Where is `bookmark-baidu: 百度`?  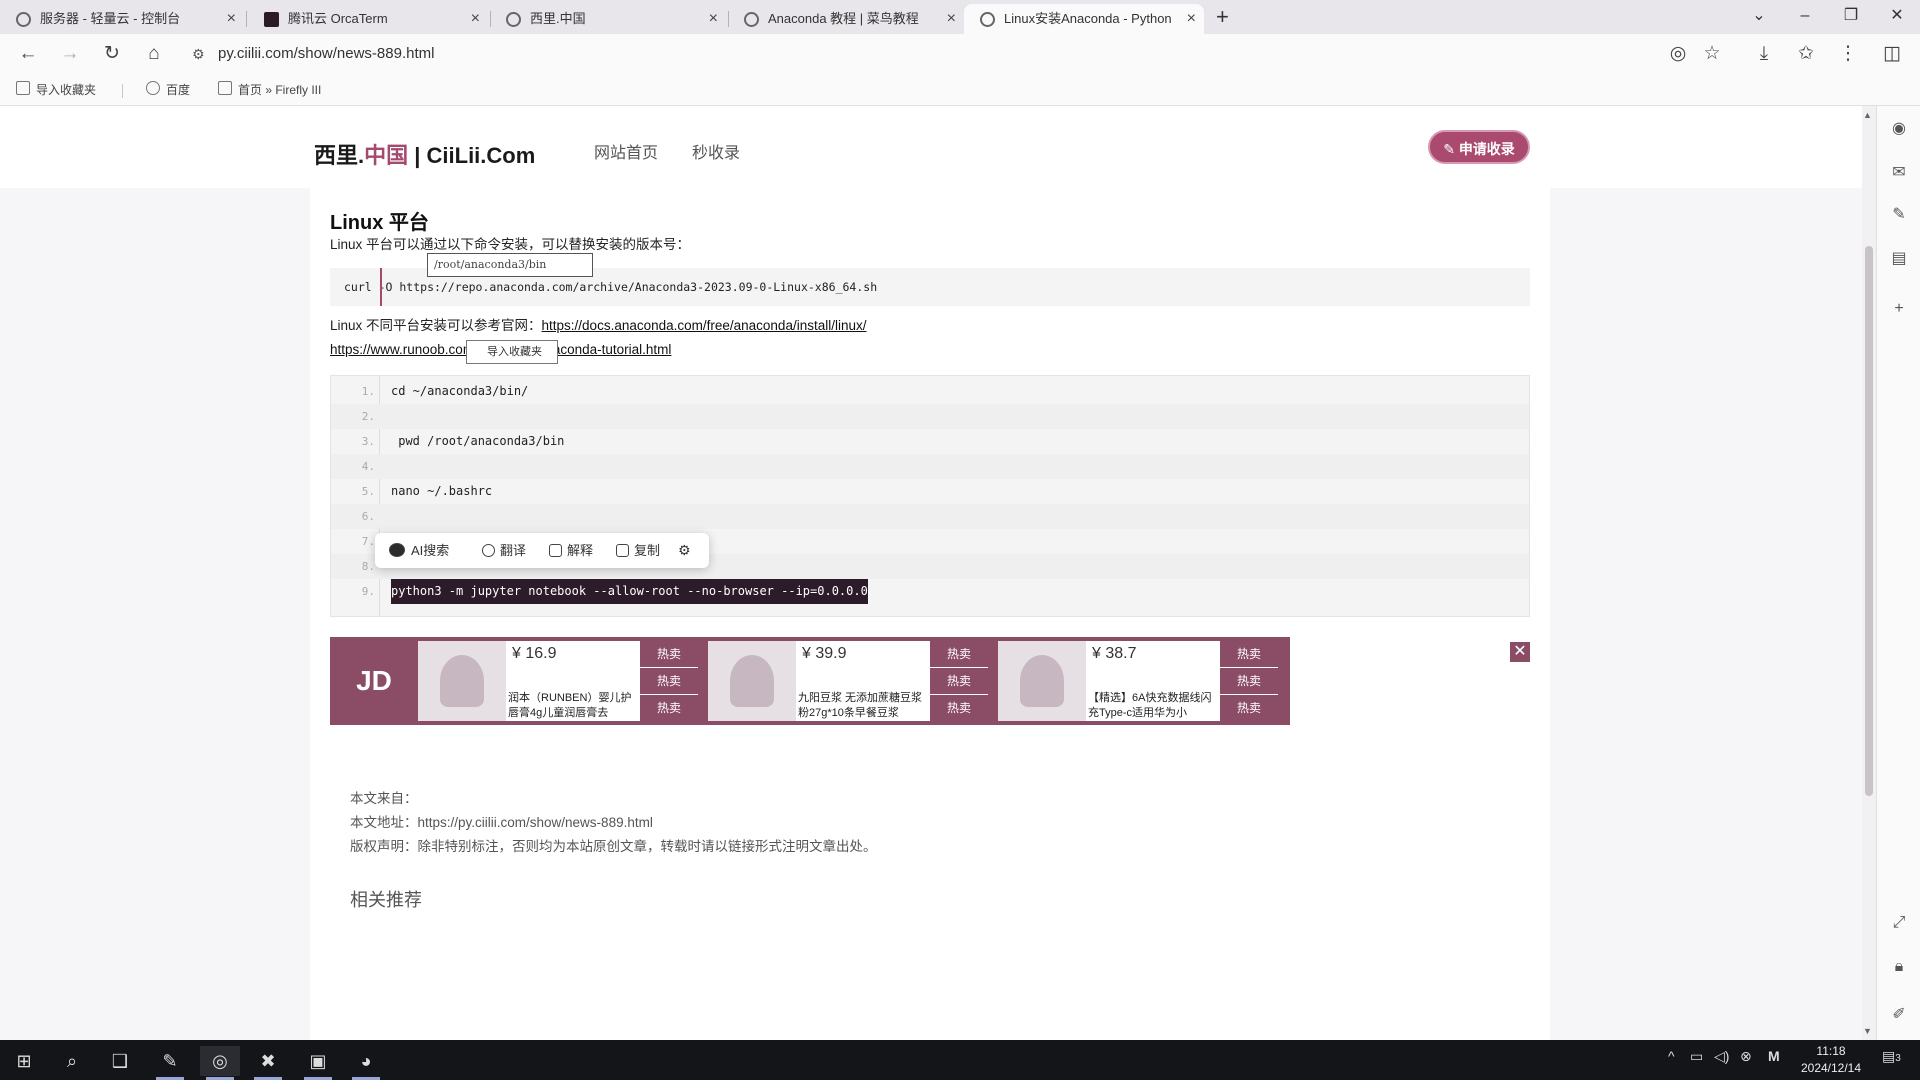 bookmark-baidu: 百度 is located at coordinates (168, 89).